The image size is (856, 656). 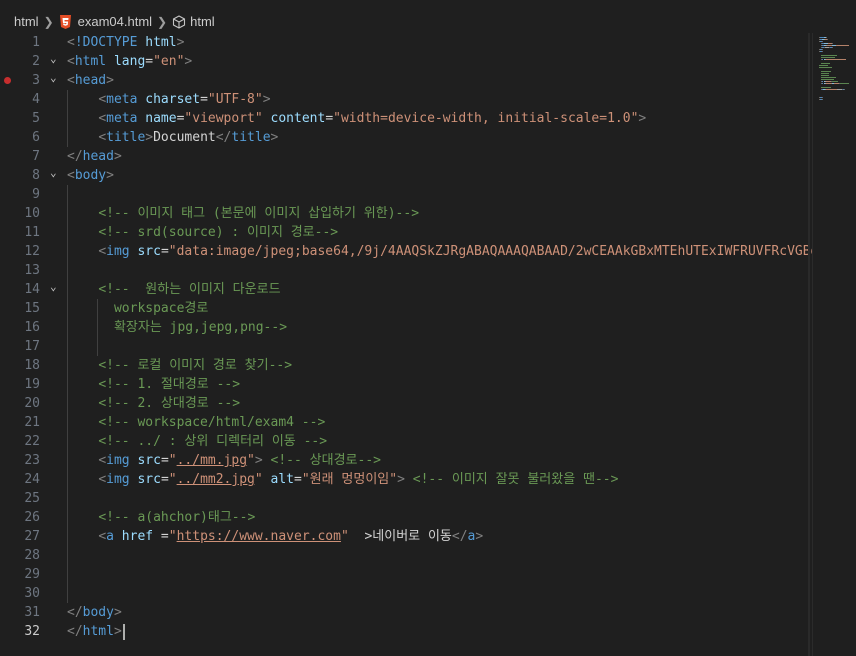 What do you see at coordinates (406, 213) in the screenshot?
I see `code-line: 10 <!-- 이미지 태그 (본문에 이미지 삽입하기 위한)-->` at bounding box center [406, 213].